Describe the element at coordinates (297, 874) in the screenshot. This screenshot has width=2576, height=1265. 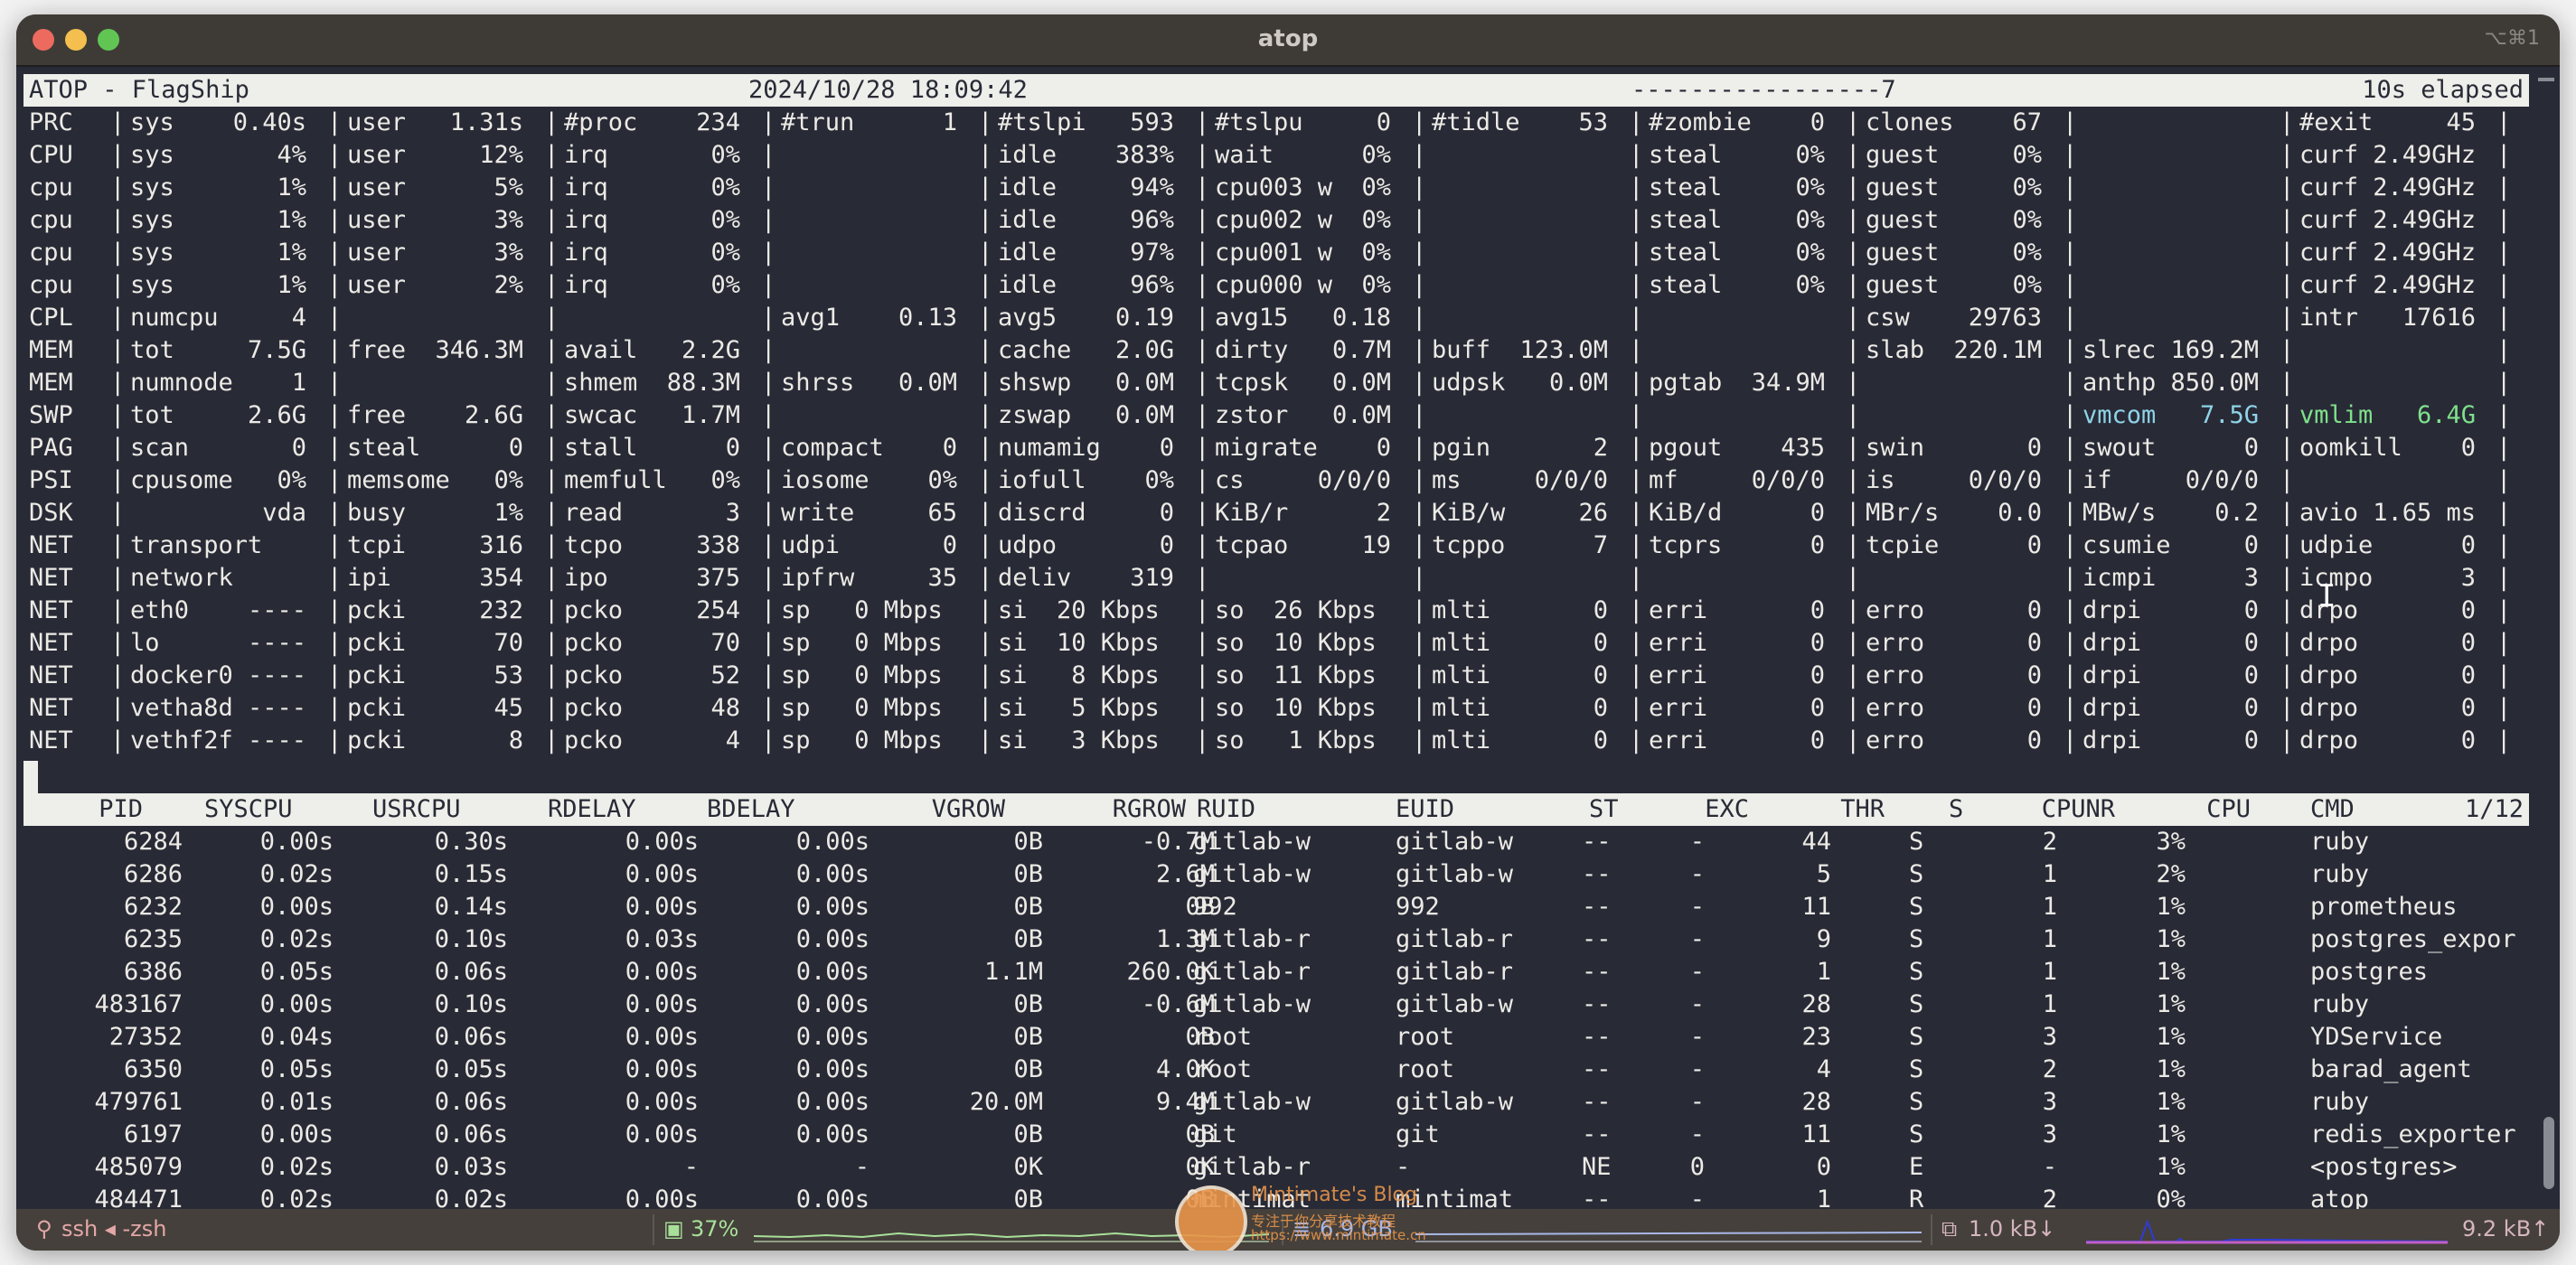
I see `cell-syscpu: 0.02s` at that location.